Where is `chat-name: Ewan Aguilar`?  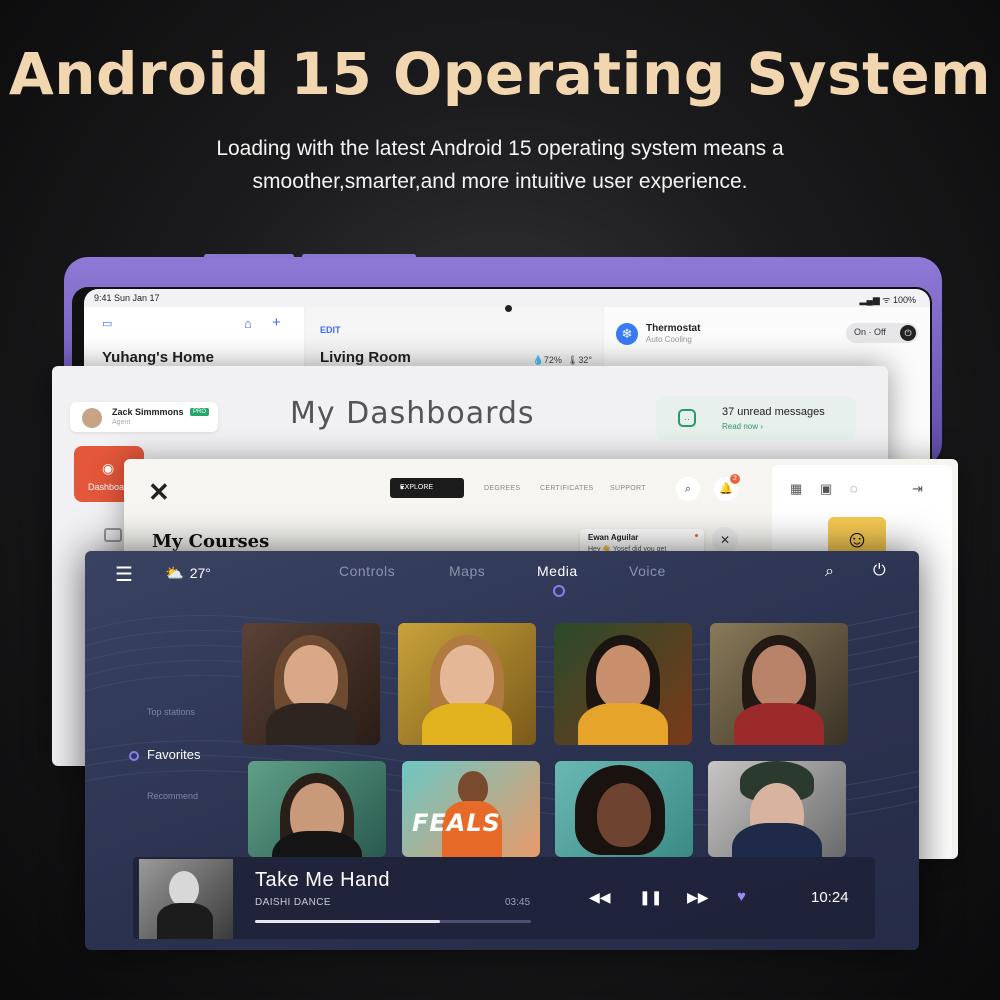 chat-name: Ewan Aguilar is located at coordinates (613, 537).